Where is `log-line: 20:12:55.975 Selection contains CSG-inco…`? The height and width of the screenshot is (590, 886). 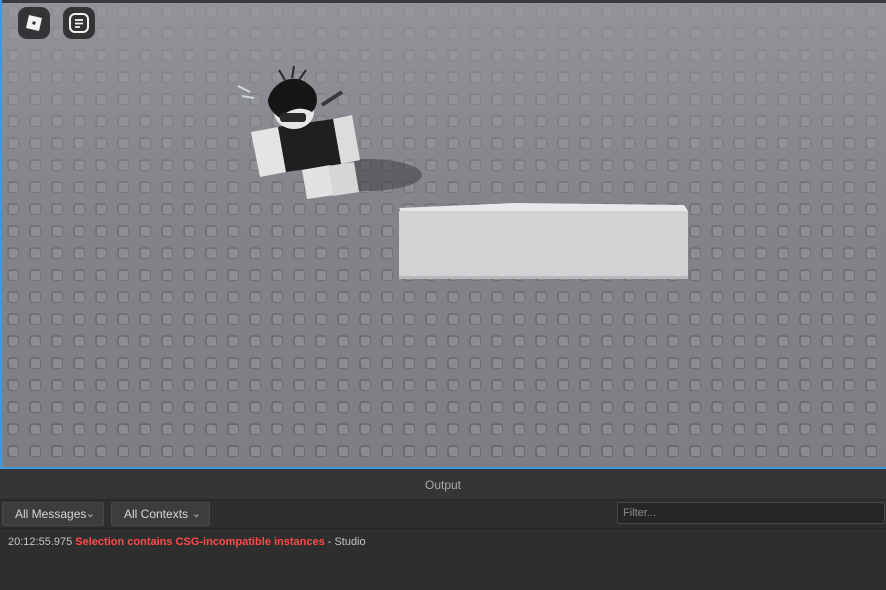 log-line: 20:12:55.975 Selection contains CSG-inco… is located at coordinates (443, 542).